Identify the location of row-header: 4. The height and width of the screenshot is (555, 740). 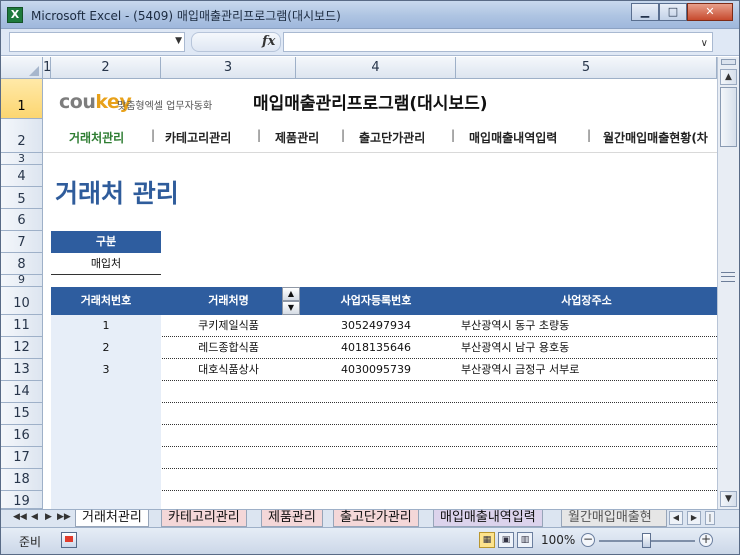
(22, 176).